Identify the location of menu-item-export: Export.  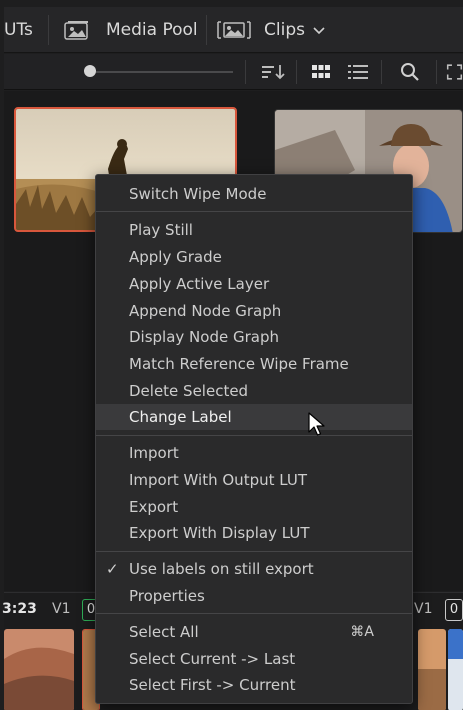
(254, 507).